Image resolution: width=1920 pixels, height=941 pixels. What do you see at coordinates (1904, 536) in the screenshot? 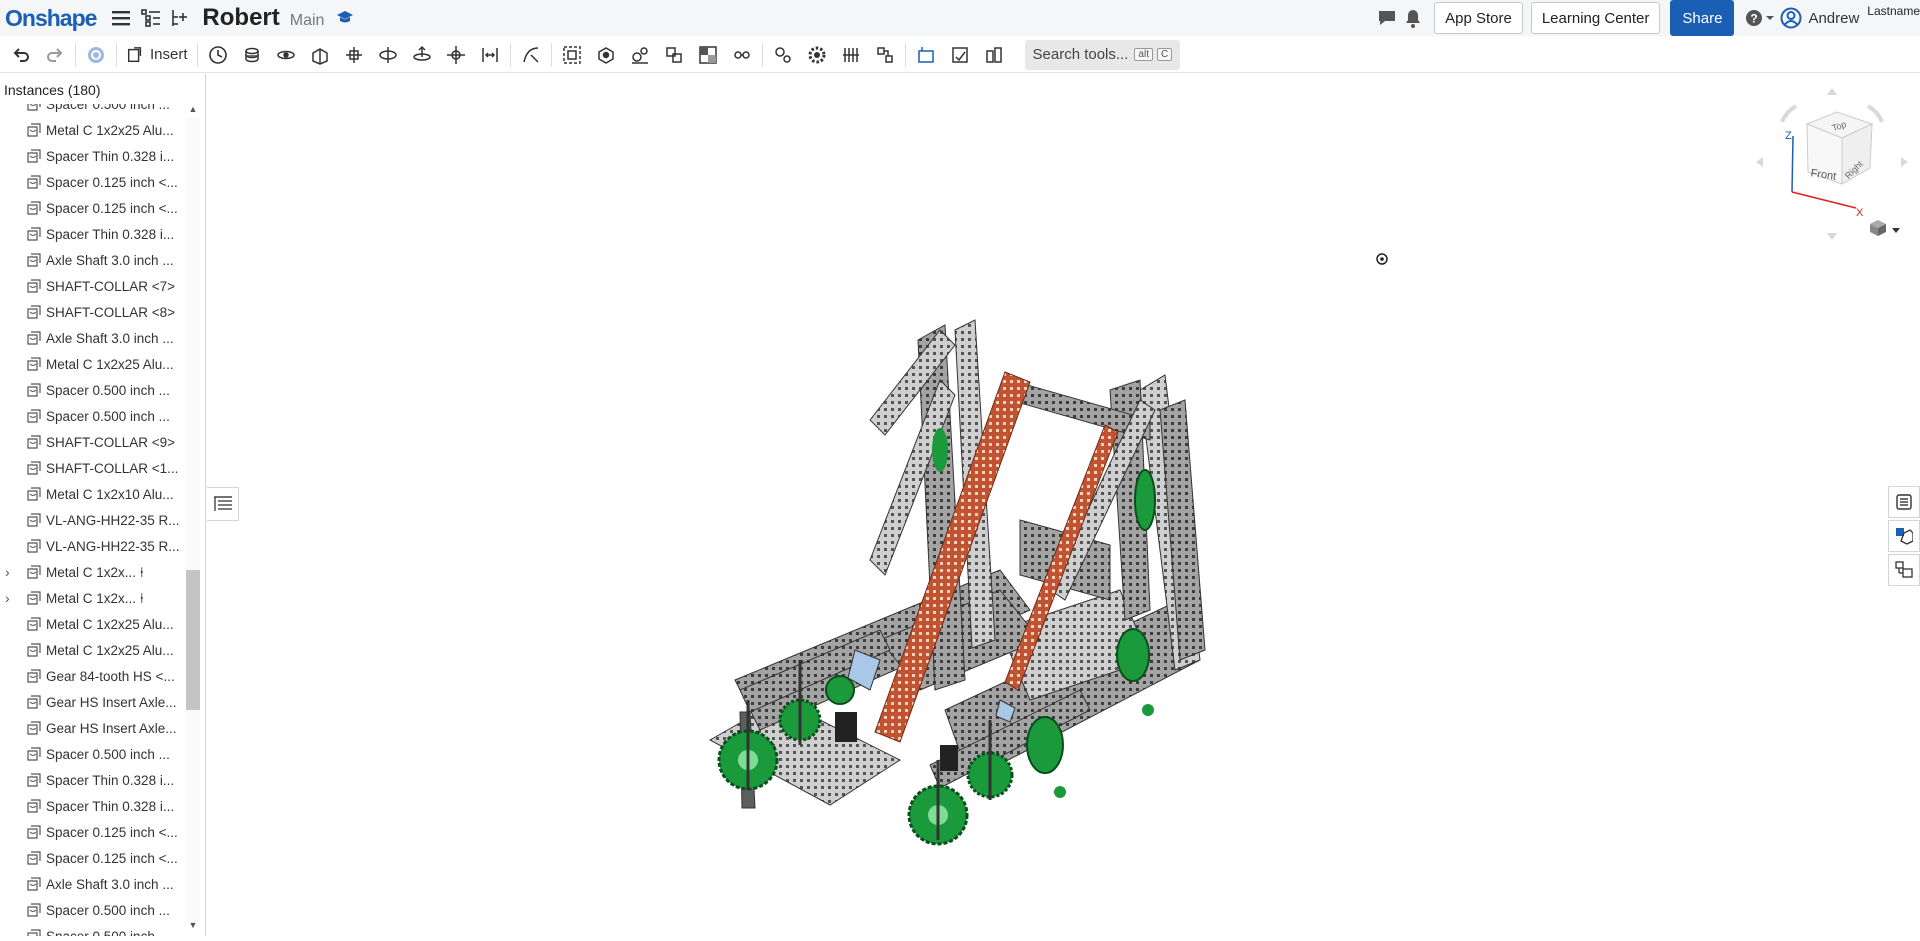
I see `appearance-panel-button` at bounding box center [1904, 536].